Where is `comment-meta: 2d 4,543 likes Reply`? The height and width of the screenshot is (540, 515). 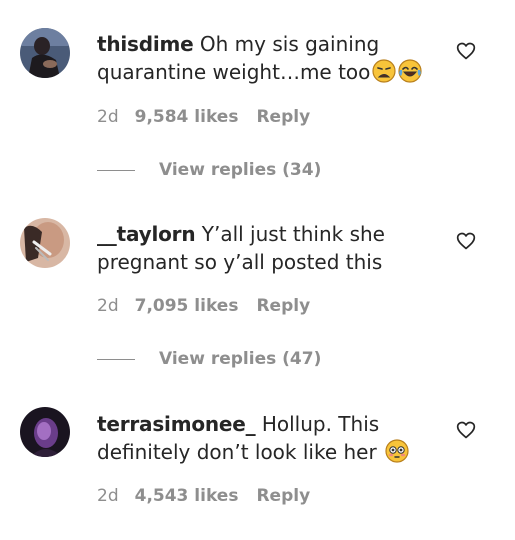
comment-meta: 2d 4,543 likes Reply is located at coordinates (203, 496).